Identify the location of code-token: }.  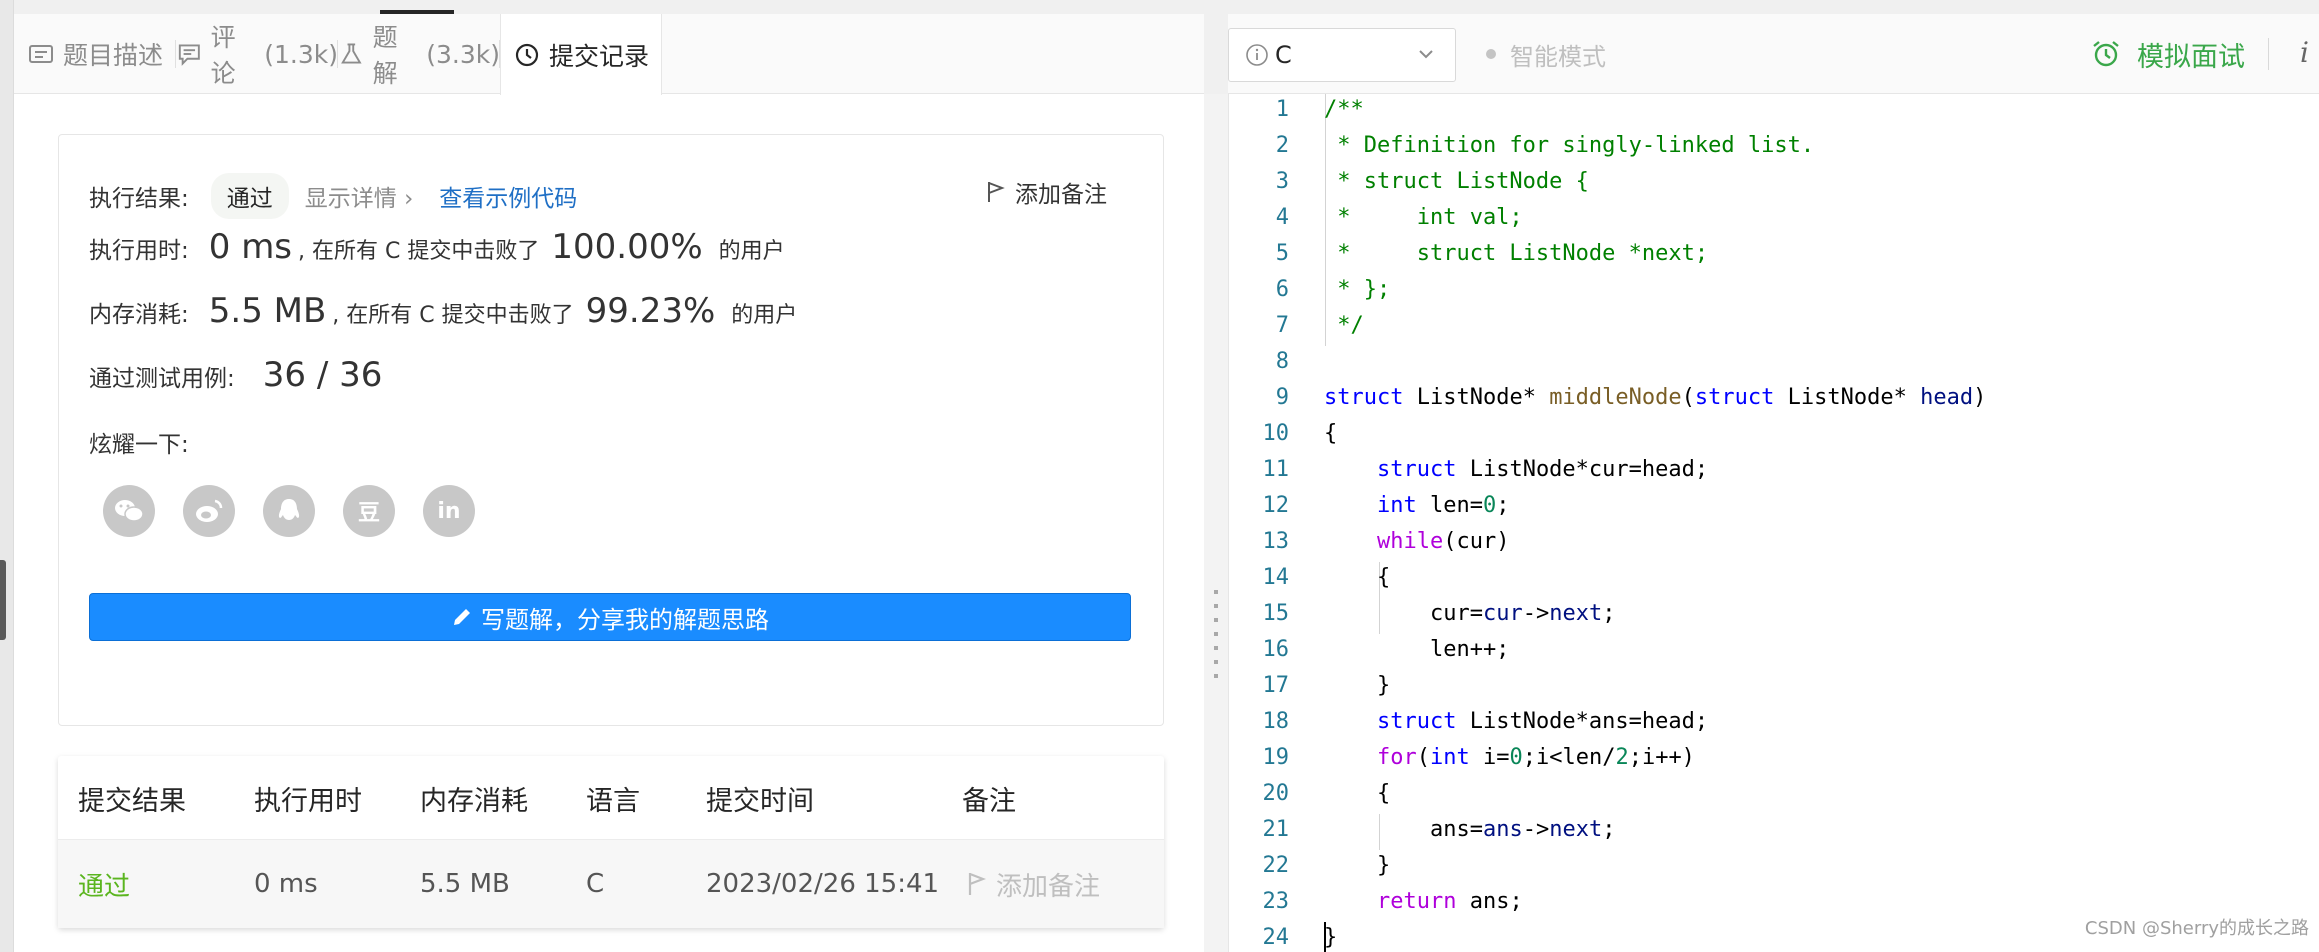
(1357, 865).